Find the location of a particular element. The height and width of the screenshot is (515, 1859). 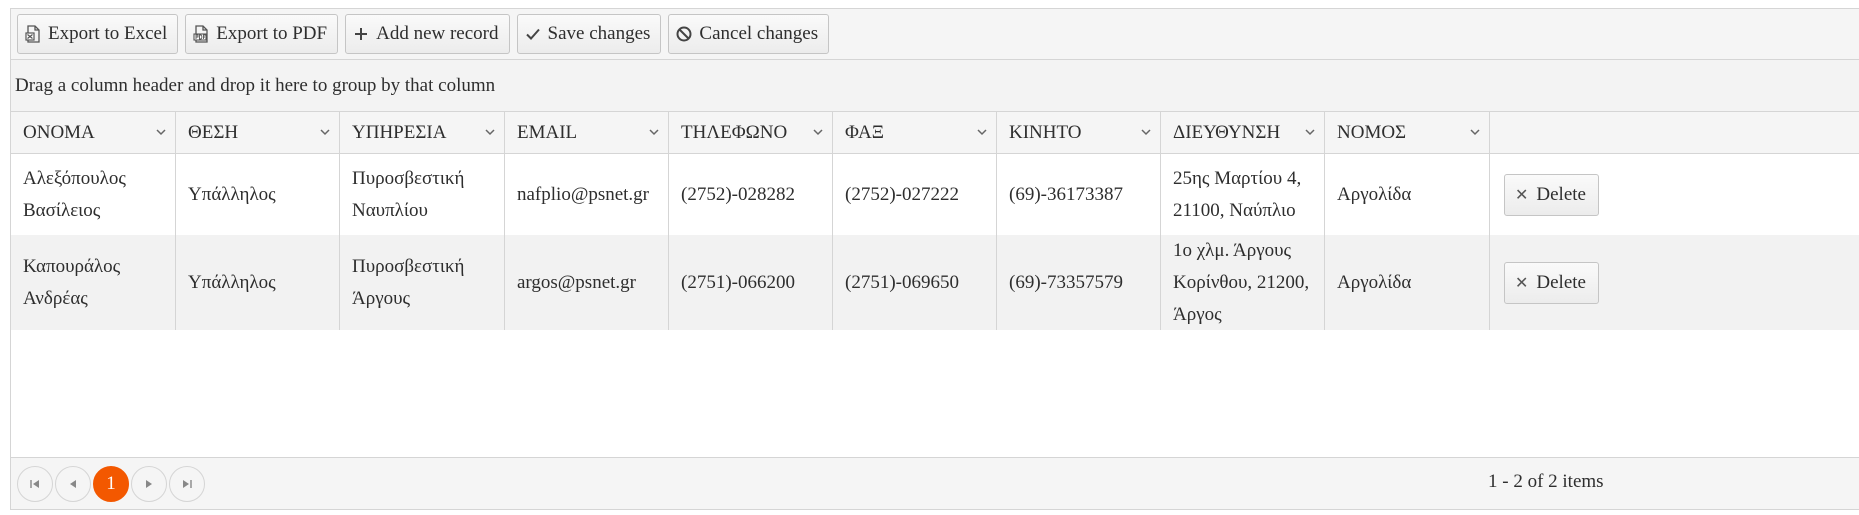

cell-address: 1ο χλμ. Άργους Κορίνθου, 21200, Άργος is located at coordinates (1243, 282).